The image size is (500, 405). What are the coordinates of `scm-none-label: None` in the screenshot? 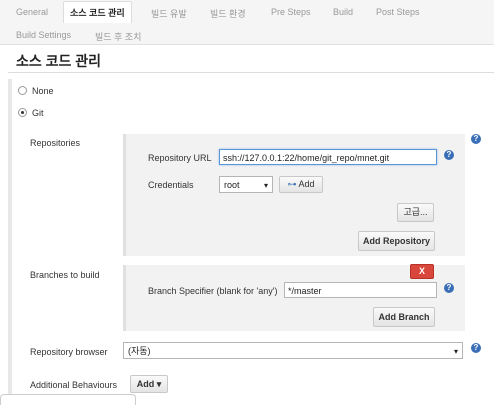 It's located at (43, 91).